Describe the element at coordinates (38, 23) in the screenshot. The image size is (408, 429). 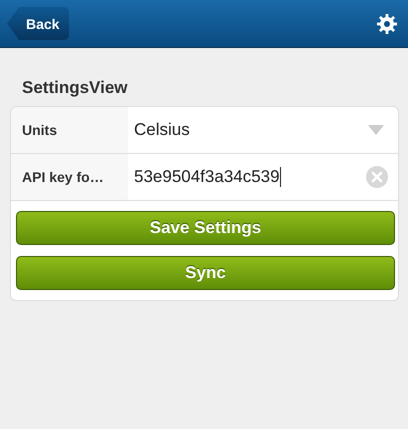
I see `back-button: Back` at that location.